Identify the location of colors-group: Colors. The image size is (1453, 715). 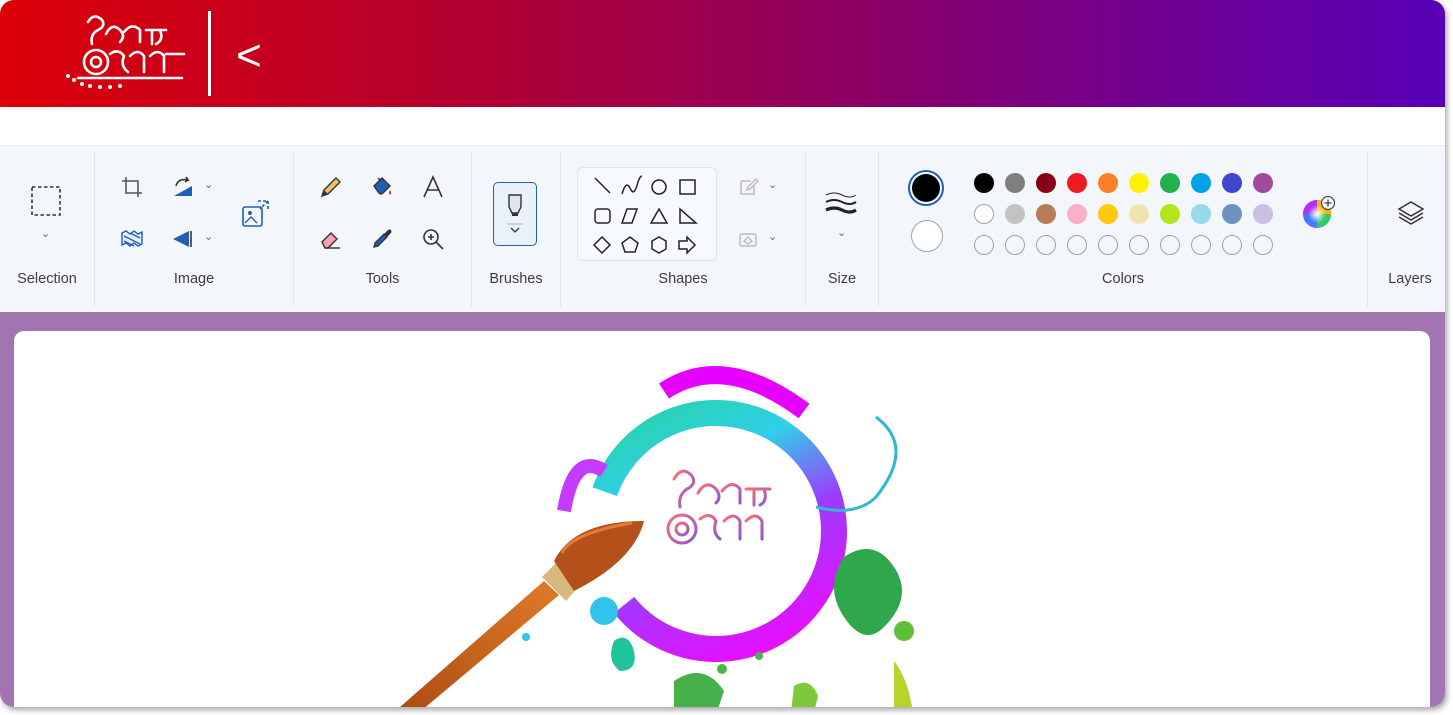
(1123, 229).